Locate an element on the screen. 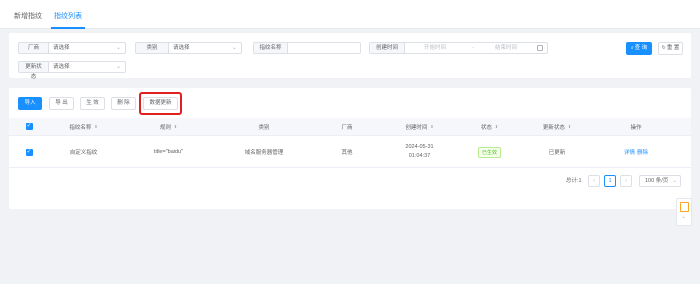 The height and width of the screenshot is (284, 700). header-rule: 规则 ⬍ is located at coordinates (168, 126).